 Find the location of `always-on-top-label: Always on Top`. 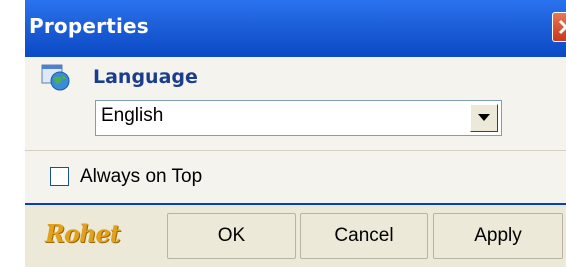

always-on-top-label: Always on Top is located at coordinates (141, 177).